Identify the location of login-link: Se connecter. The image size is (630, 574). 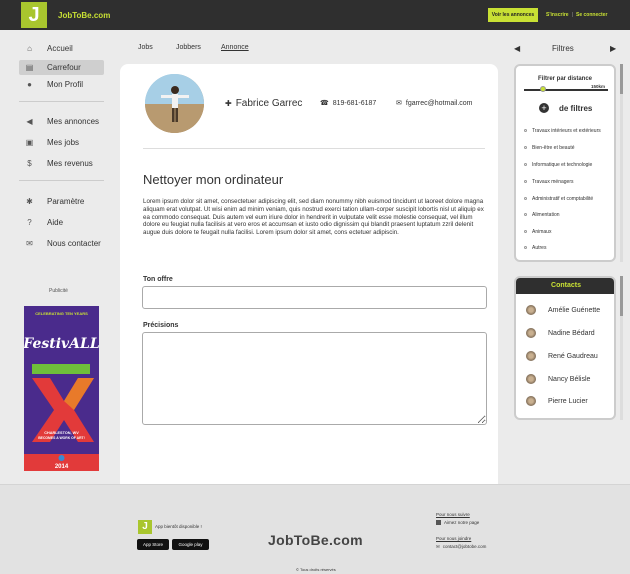
(591, 15).